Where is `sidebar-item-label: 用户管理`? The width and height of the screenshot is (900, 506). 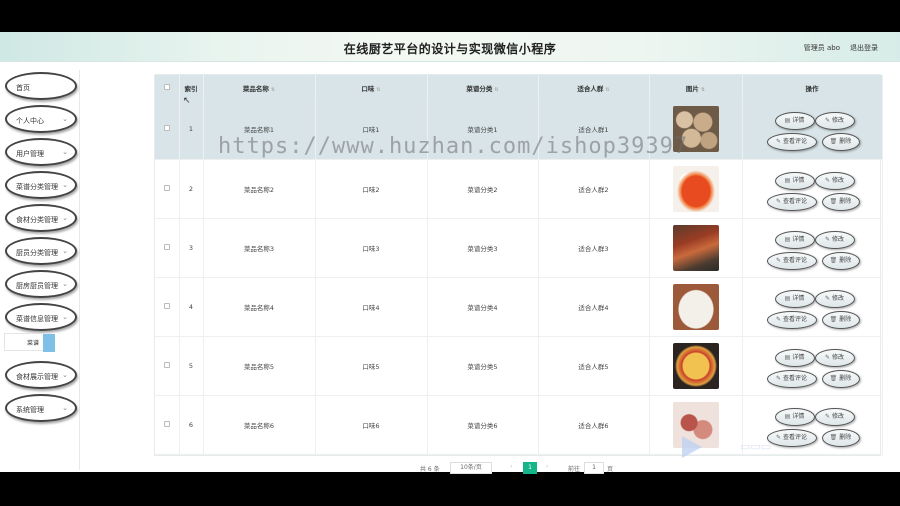 sidebar-item-label: 用户管理 is located at coordinates (30, 154).